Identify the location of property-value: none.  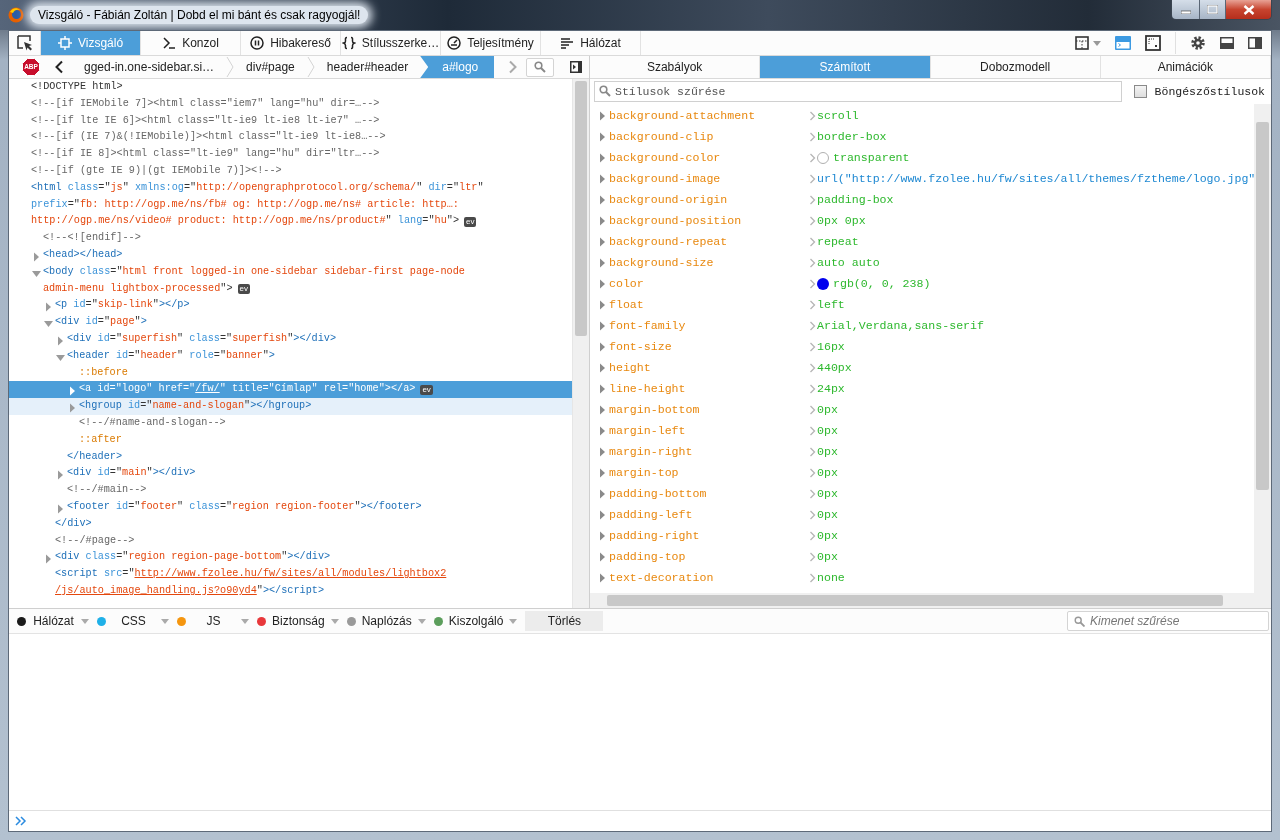
(831, 577).